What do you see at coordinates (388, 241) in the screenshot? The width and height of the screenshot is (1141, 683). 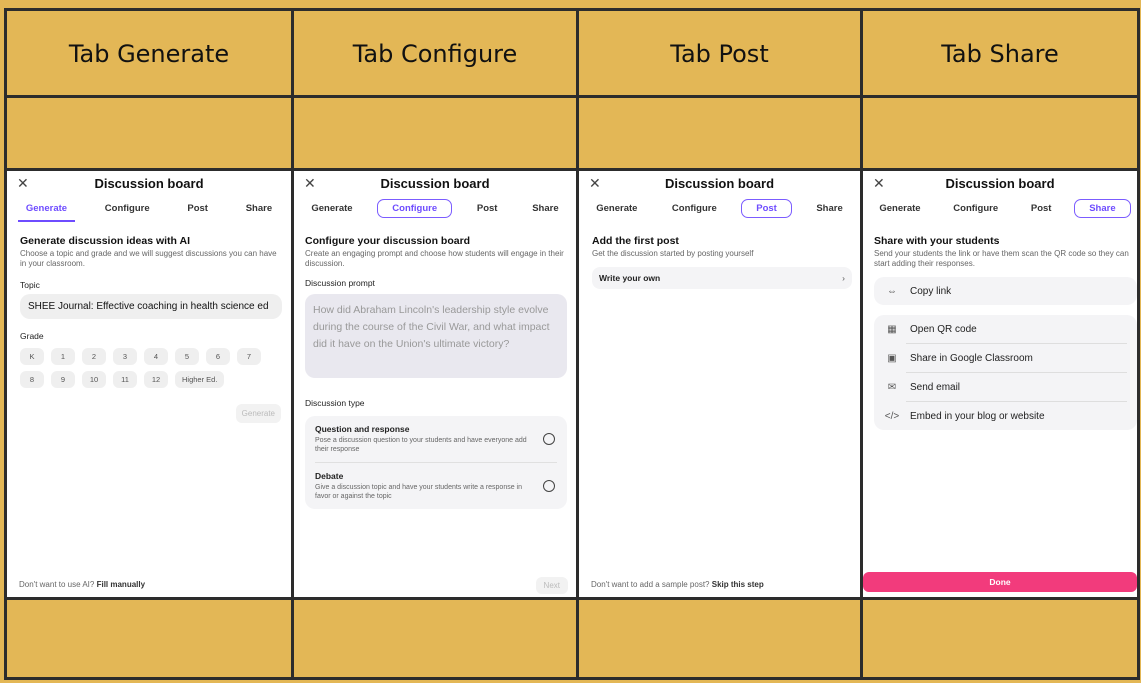 I see `section-title: Configure your discussion board` at bounding box center [388, 241].